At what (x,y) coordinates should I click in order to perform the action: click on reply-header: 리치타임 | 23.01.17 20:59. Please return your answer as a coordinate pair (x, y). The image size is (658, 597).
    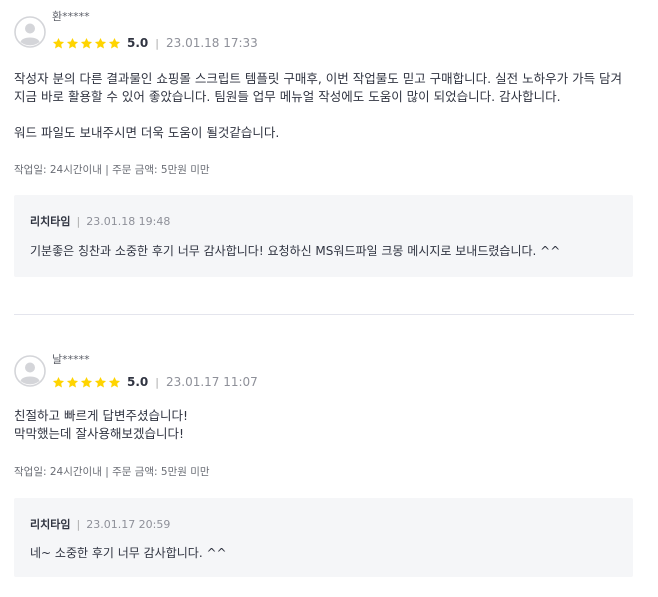
    Looking at the image, I should click on (100, 524).